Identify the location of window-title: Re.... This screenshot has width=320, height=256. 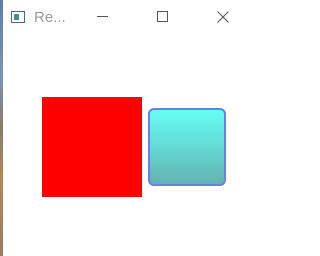
(50, 17).